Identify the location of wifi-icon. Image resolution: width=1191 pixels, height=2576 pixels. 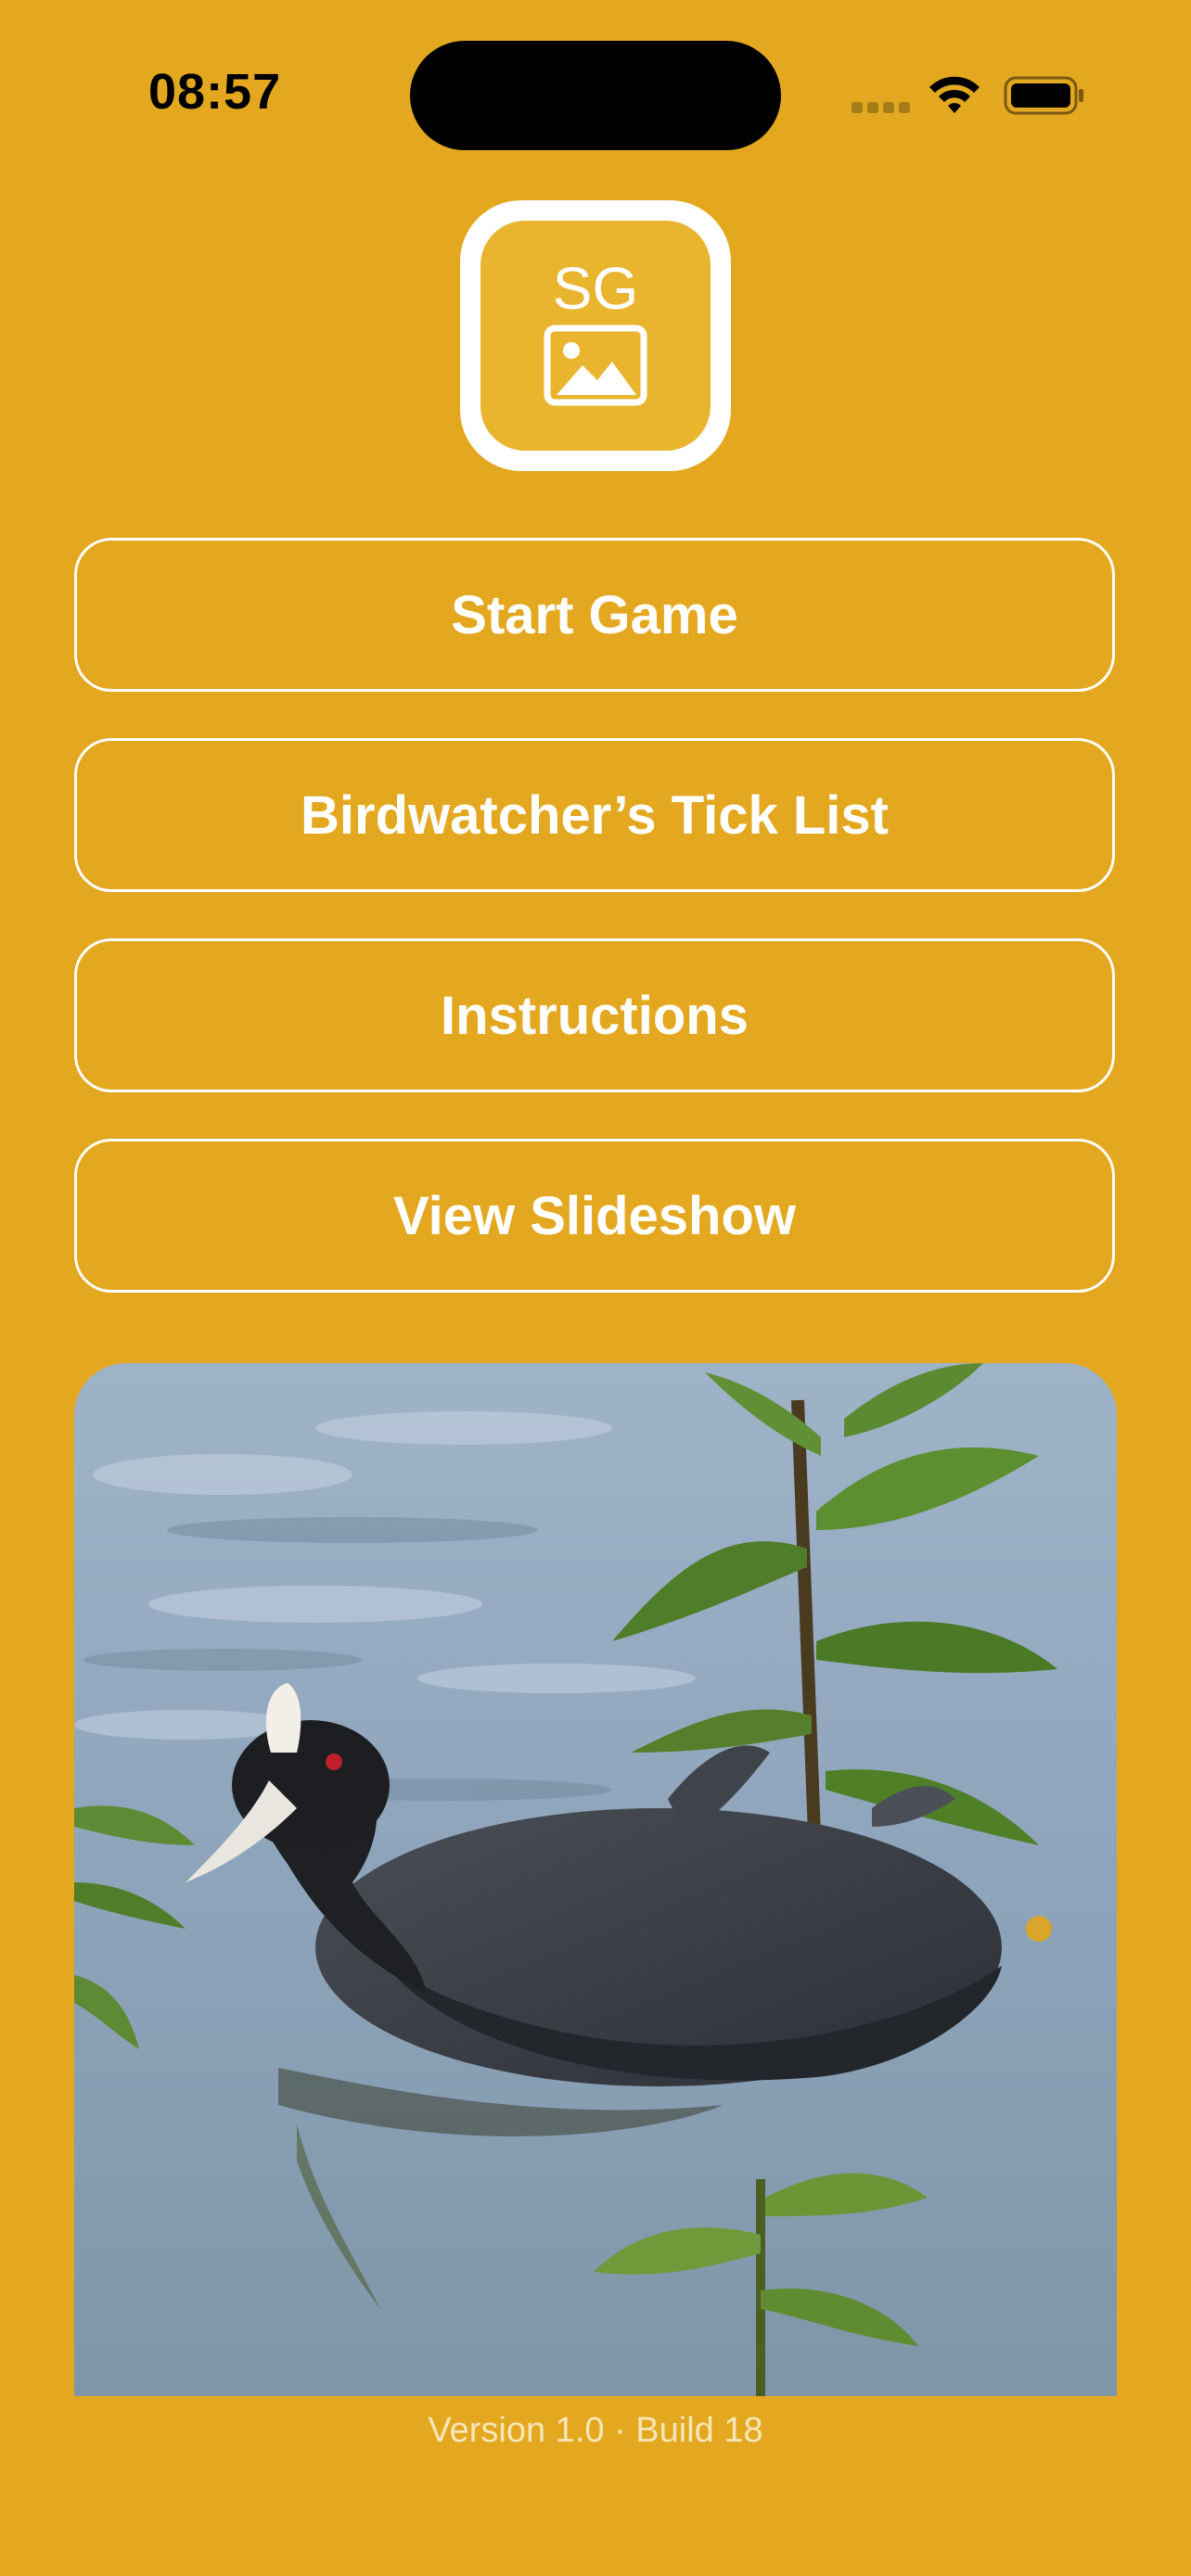
(955, 94).